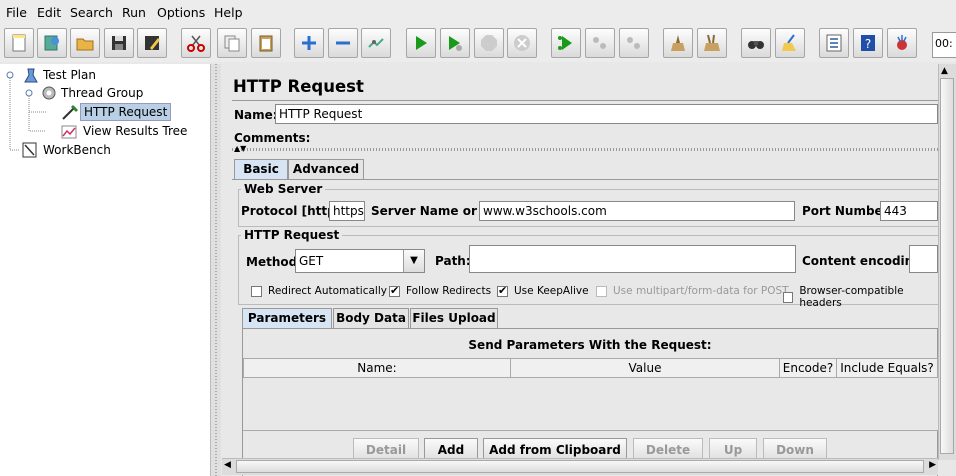  I want to click on remote-start-button, so click(566, 43).